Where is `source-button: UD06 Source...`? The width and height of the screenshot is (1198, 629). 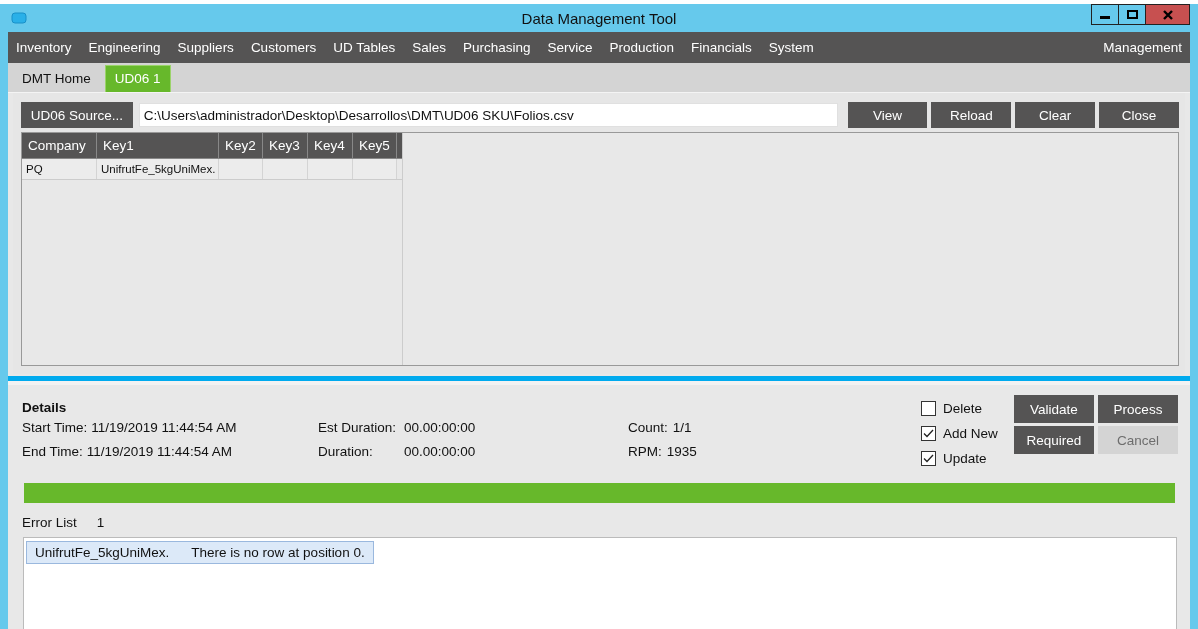
source-button: UD06 Source... is located at coordinates (77, 115).